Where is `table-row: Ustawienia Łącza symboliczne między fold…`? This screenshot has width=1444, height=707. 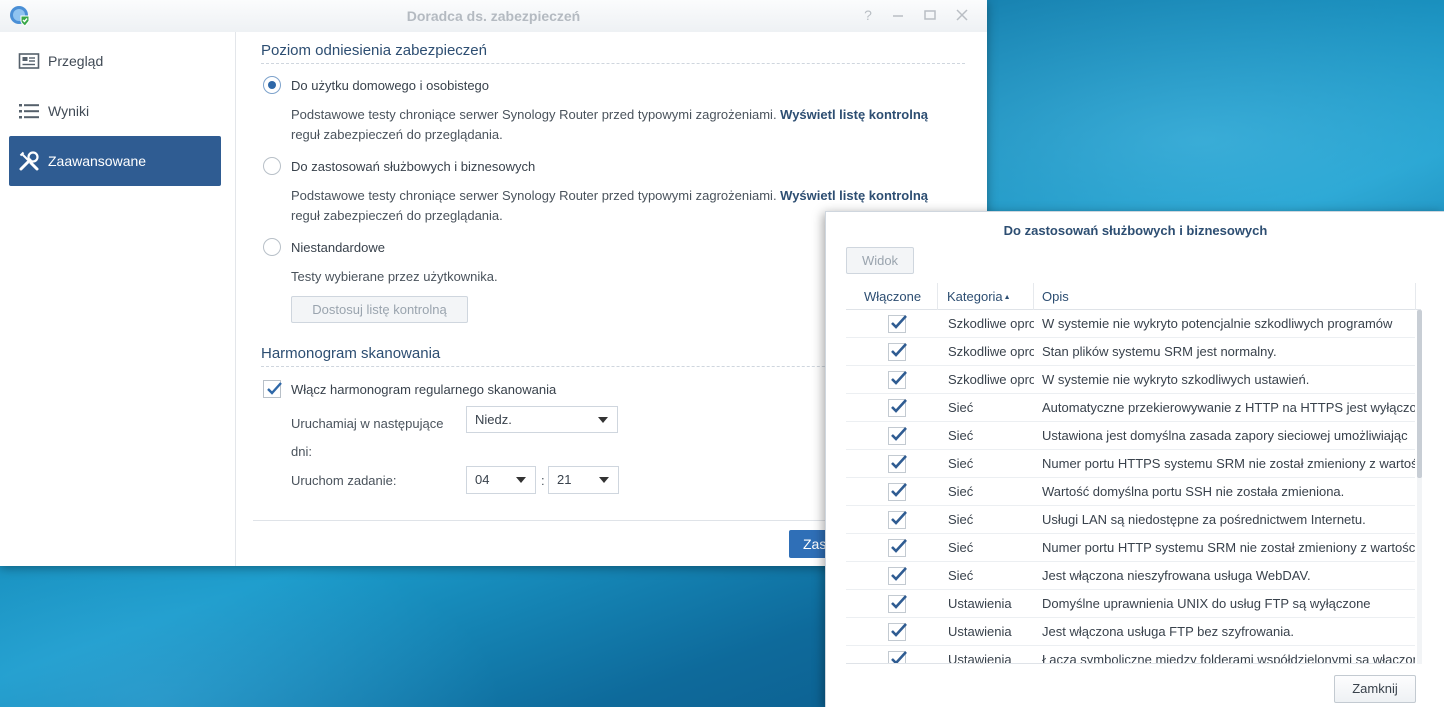 table-row: Ustawienia Łącza symboliczne między fold… is located at coordinates (1130, 655).